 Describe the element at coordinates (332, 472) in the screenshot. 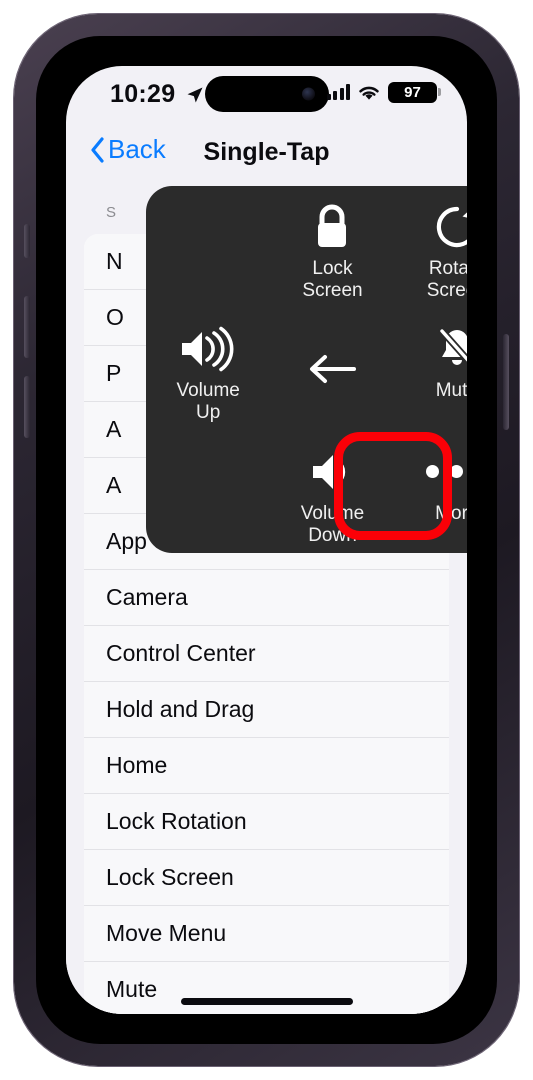

I see `volume-down-icon` at that location.